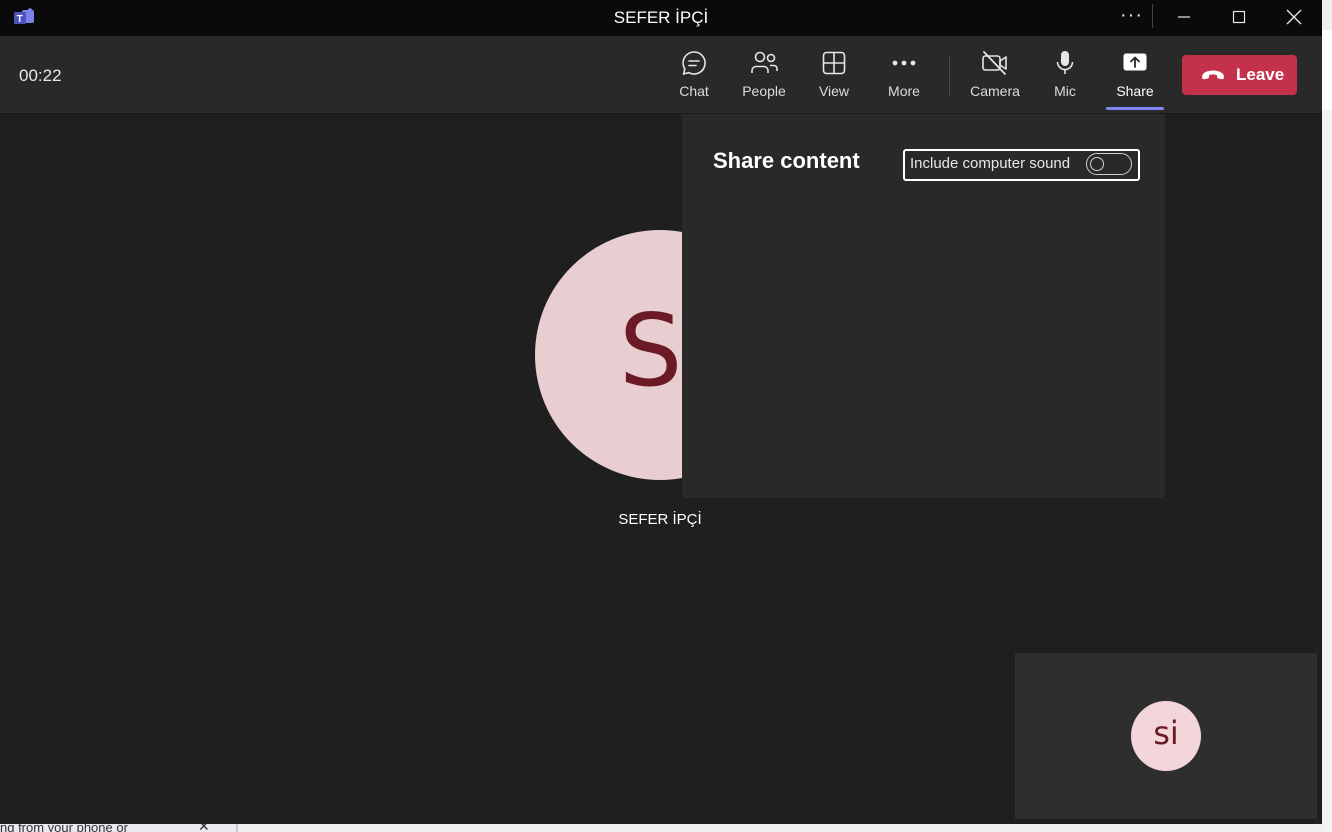 The image size is (1332, 832). I want to click on self-avatar: si, so click(1166, 736).